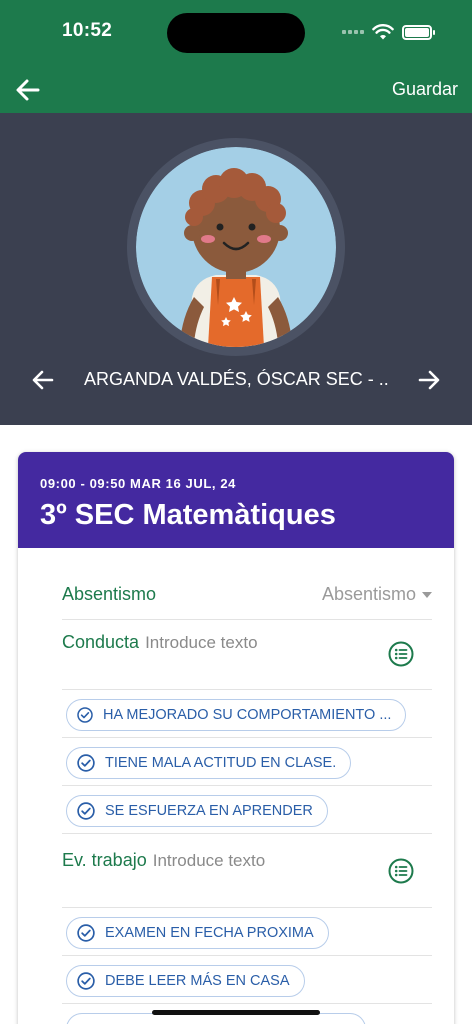  I want to click on conducta-chip-row: SE ESFUERZA EN APRENDER, so click(247, 810).